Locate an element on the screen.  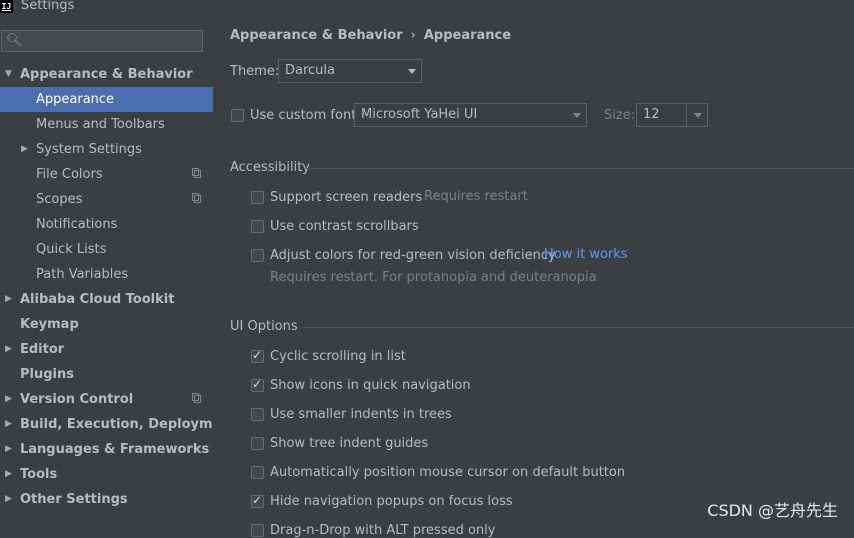
sidebar-item-appearance-behavior: ▼ Appearance & Behavior is located at coordinates (106, 74).